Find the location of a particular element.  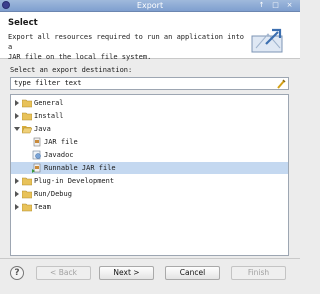

finish-button: Finish is located at coordinates (258, 273).